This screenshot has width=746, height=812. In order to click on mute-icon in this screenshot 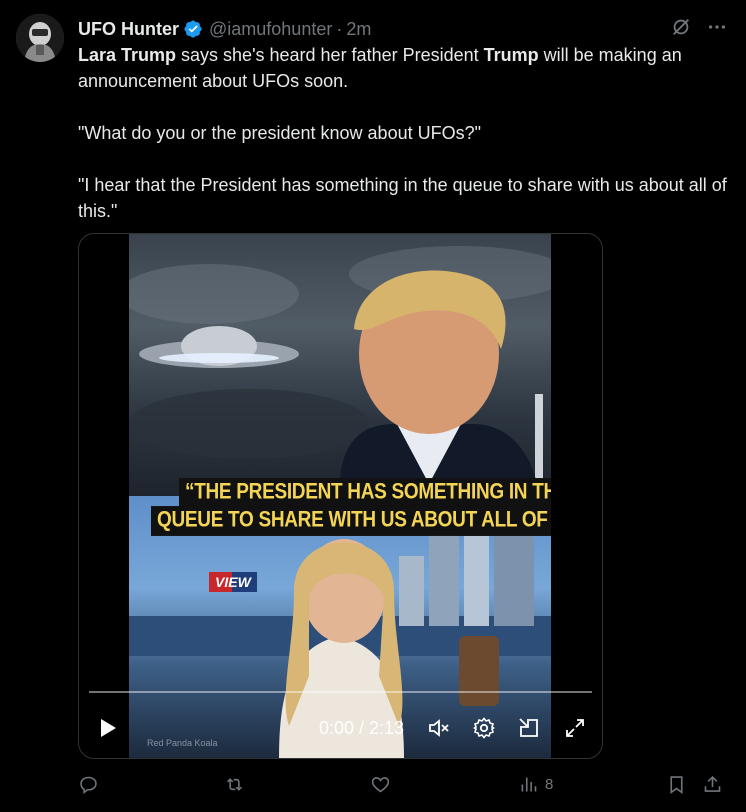, I will do `click(439, 728)`.